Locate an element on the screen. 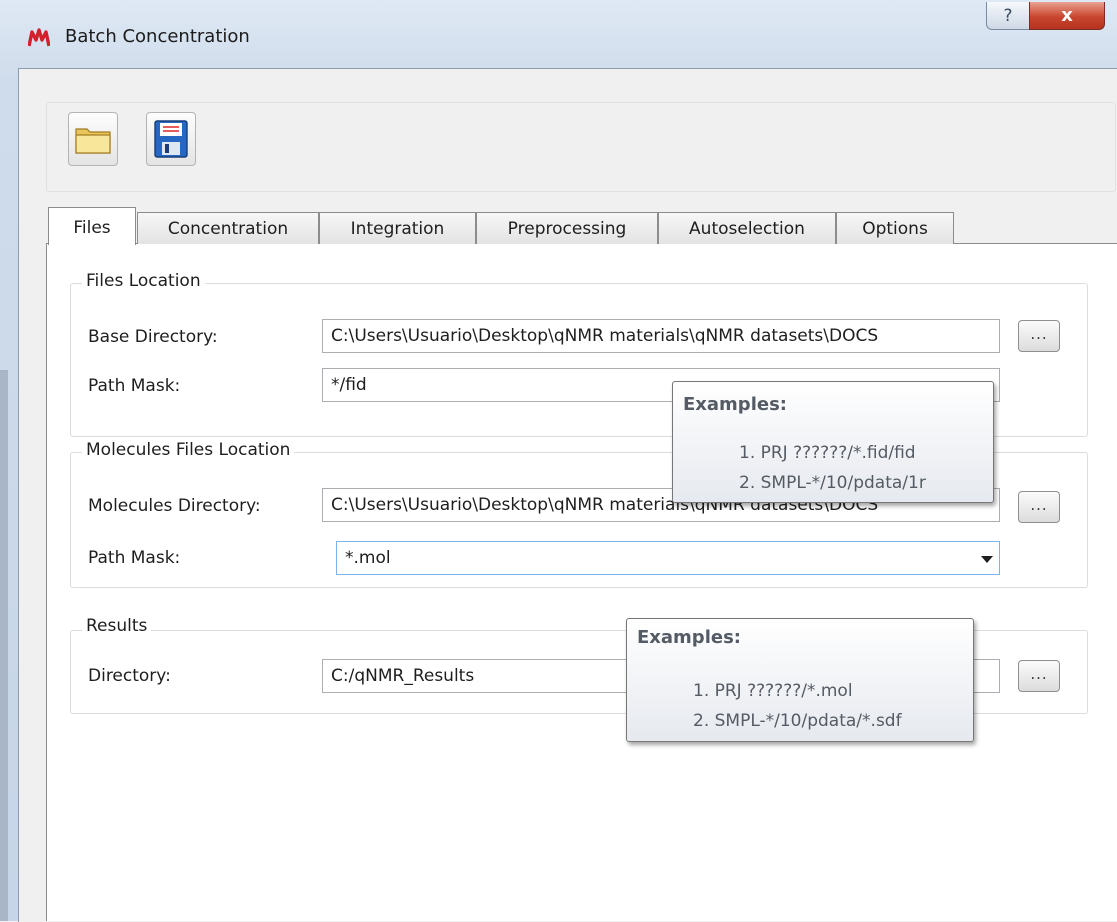 The height and width of the screenshot is (922, 1117). tooltip-example-2: 2. SMPL-*/10/pdata/*.sdf is located at coordinates (797, 721).